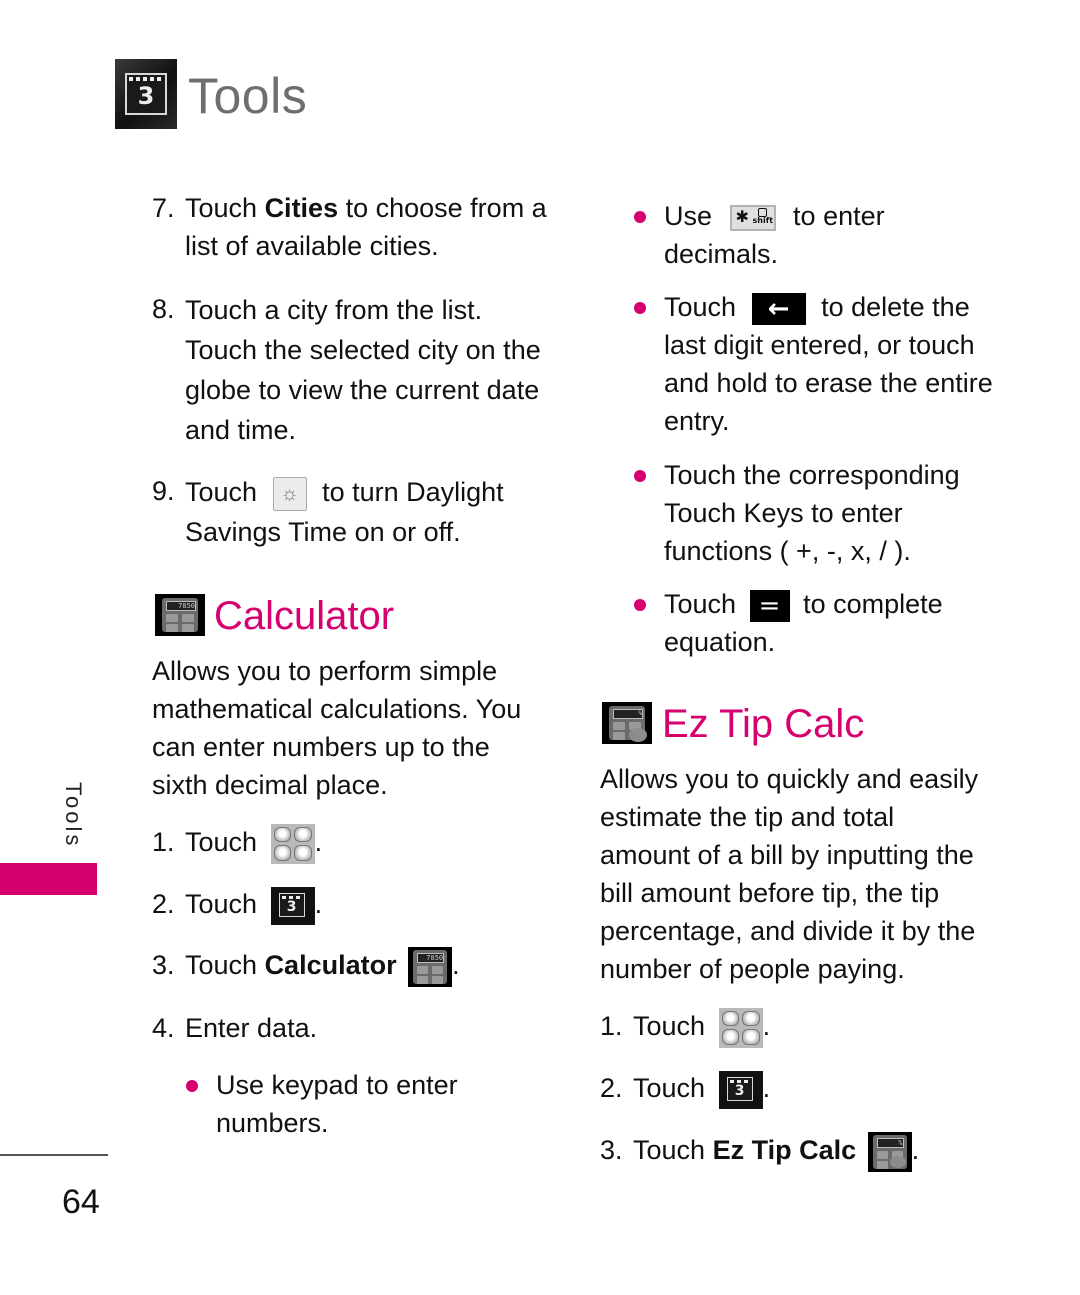  Describe the element at coordinates (720, 642) in the screenshot. I see `bullet-text: equation.` at that location.